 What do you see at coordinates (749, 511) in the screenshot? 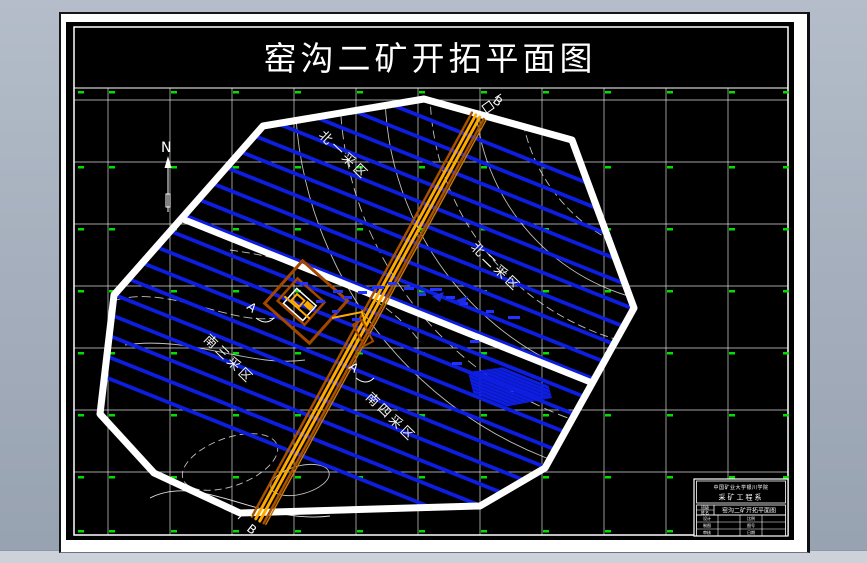
I see `title-block-drawing-name: 窑沟二矿开拓平面图` at bounding box center [749, 511].